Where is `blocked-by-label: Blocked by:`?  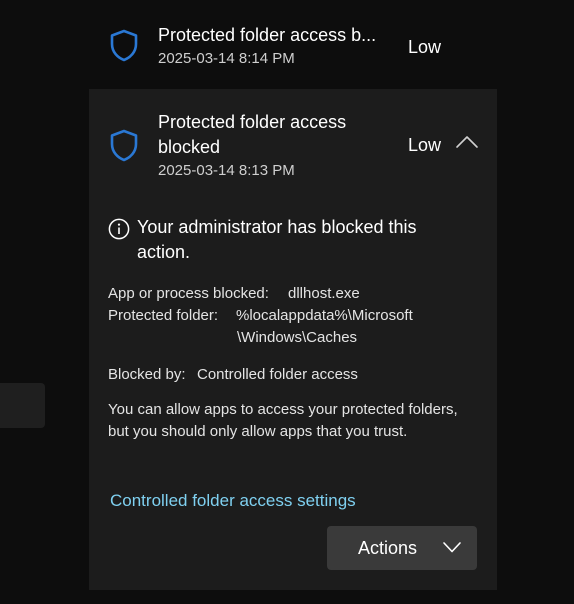 blocked-by-label: Blocked by: is located at coordinates (147, 374).